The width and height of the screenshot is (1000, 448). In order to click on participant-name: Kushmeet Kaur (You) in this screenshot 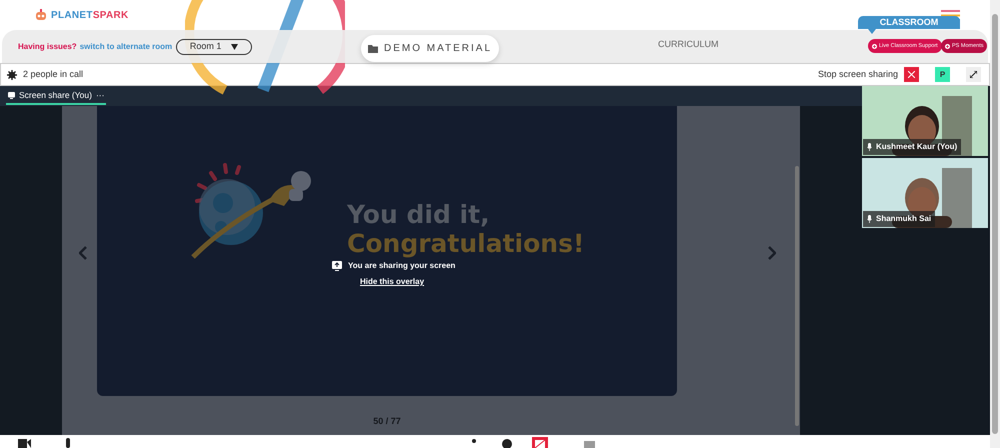, I will do `click(912, 147)`.